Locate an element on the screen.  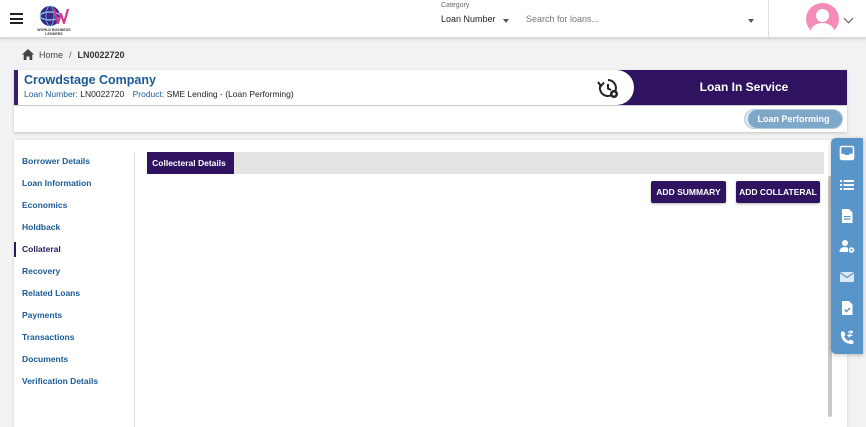
divider is located at coordinates (768, 19).